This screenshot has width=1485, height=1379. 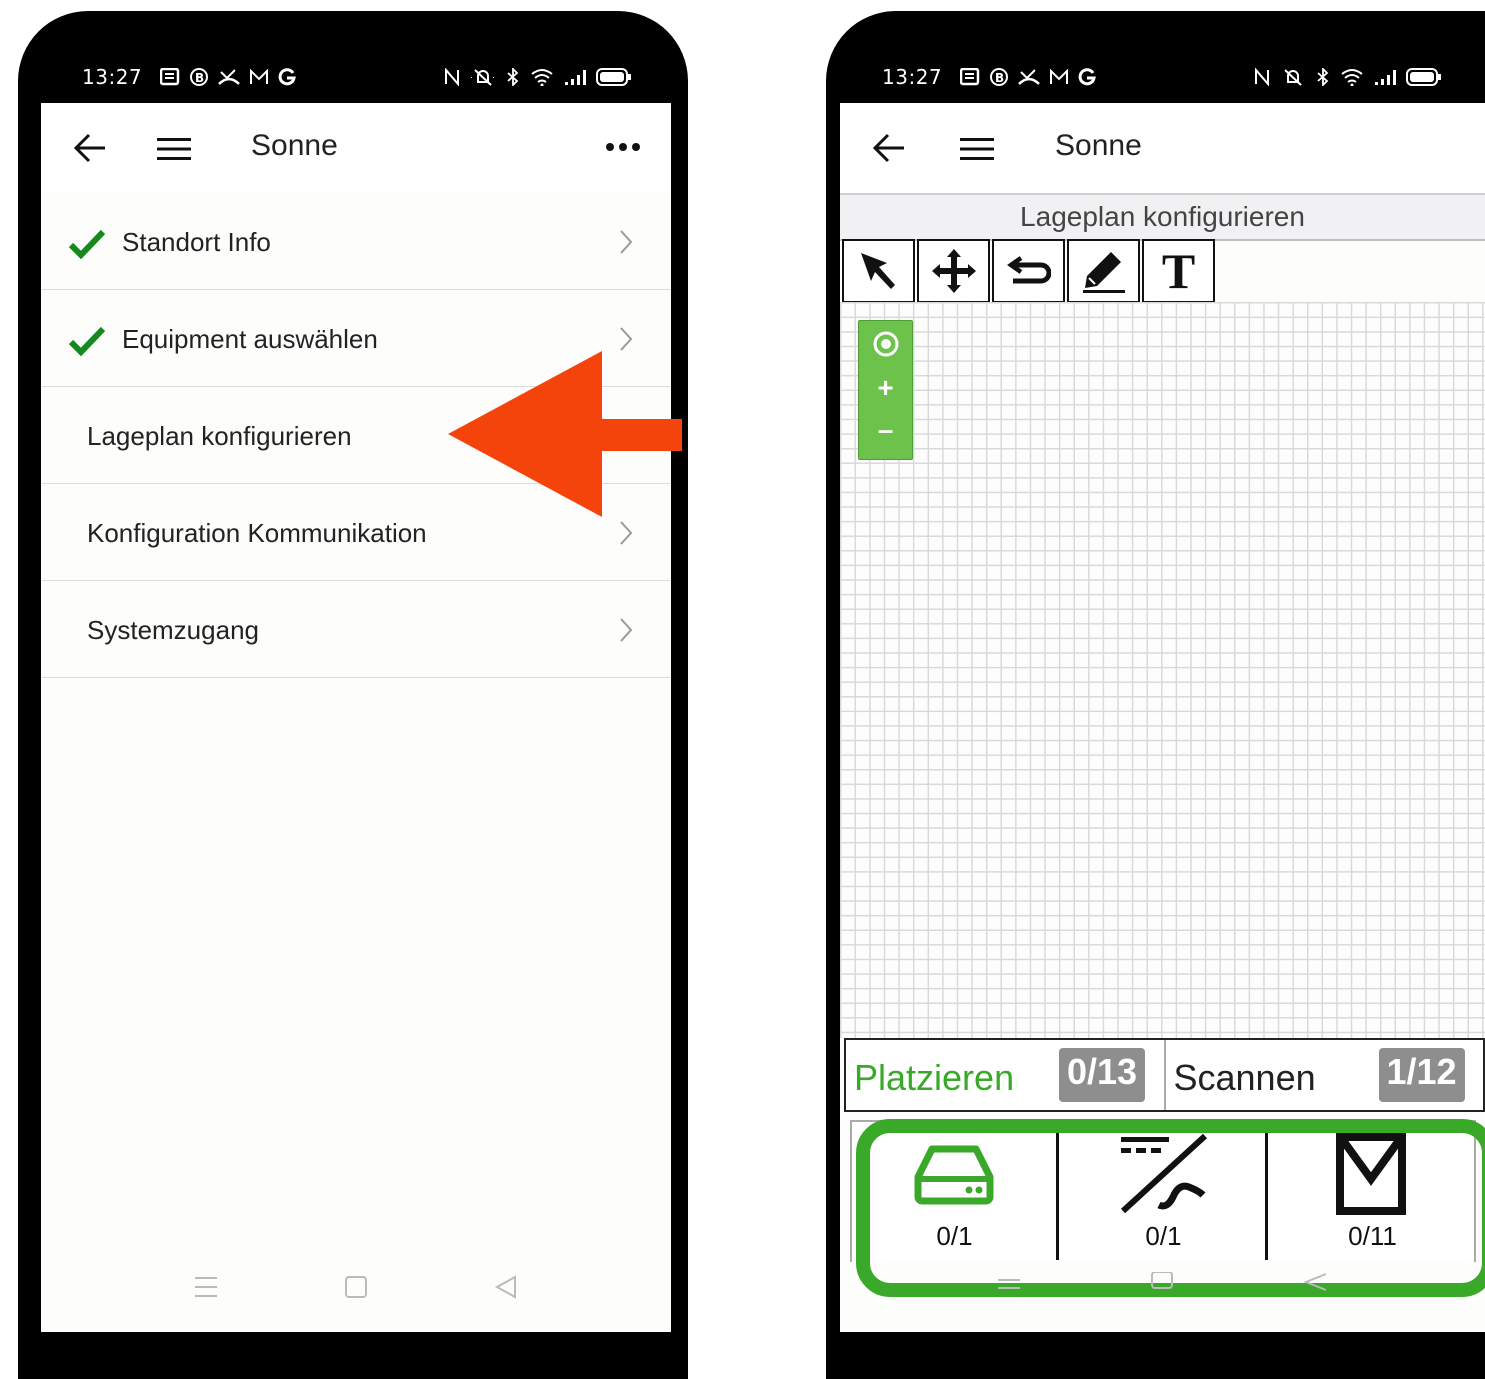 What do you see at coordinates (173, 630) in the screenshot?
I see `list-item-label: Systemzugang` at bounding box center [173, 630].